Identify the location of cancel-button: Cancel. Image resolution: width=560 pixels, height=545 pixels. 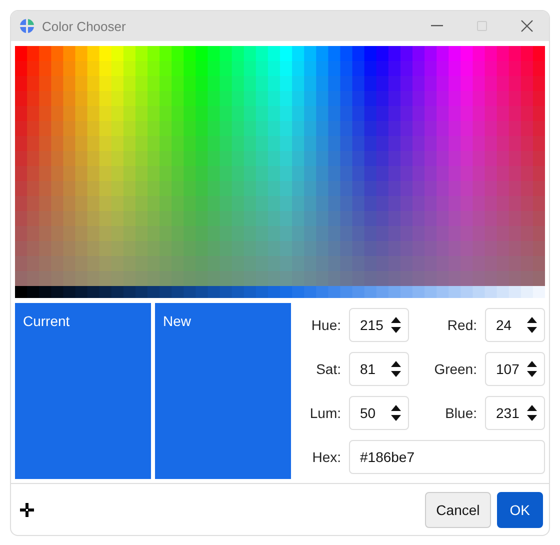
(458, 510).